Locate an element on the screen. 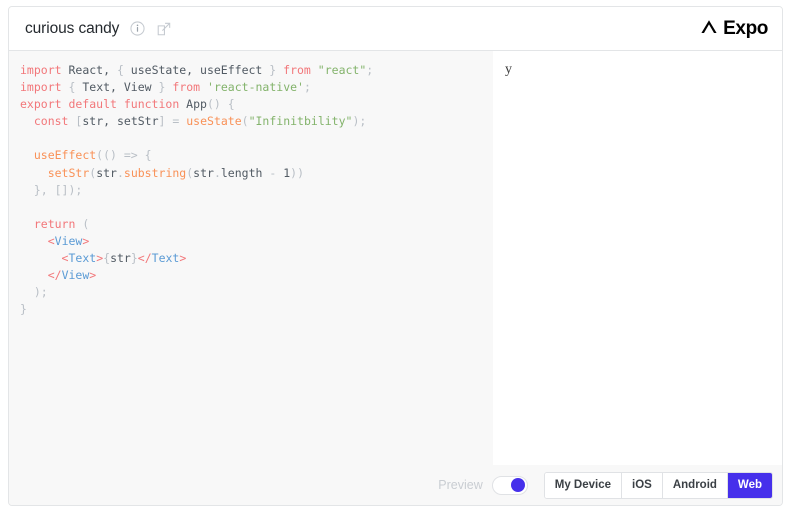 The image size is (791, 515). code-line: <View> is located at coordinates (256, 241).